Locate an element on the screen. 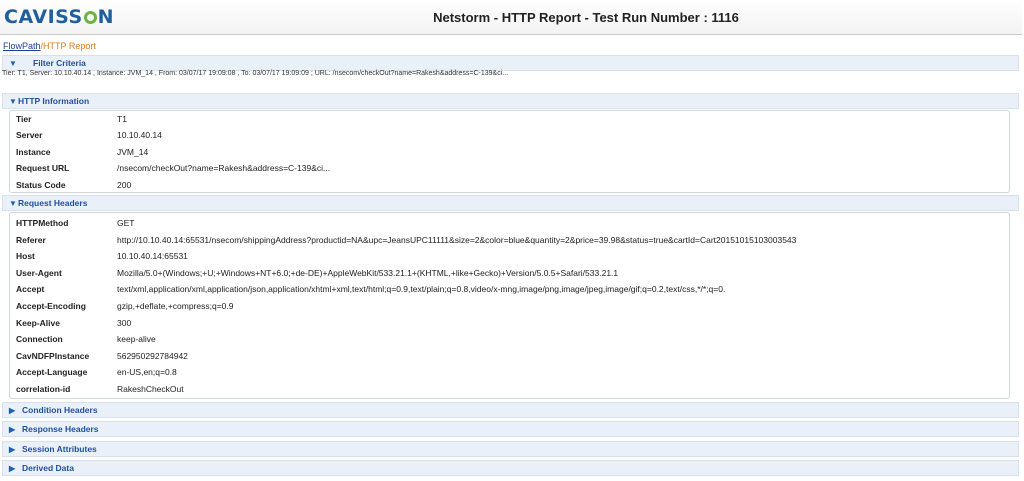 This screenshot has height=481, width=1024. filter-criteria-header: ▼ Filter Criteria is located at coordinates (510, 63).